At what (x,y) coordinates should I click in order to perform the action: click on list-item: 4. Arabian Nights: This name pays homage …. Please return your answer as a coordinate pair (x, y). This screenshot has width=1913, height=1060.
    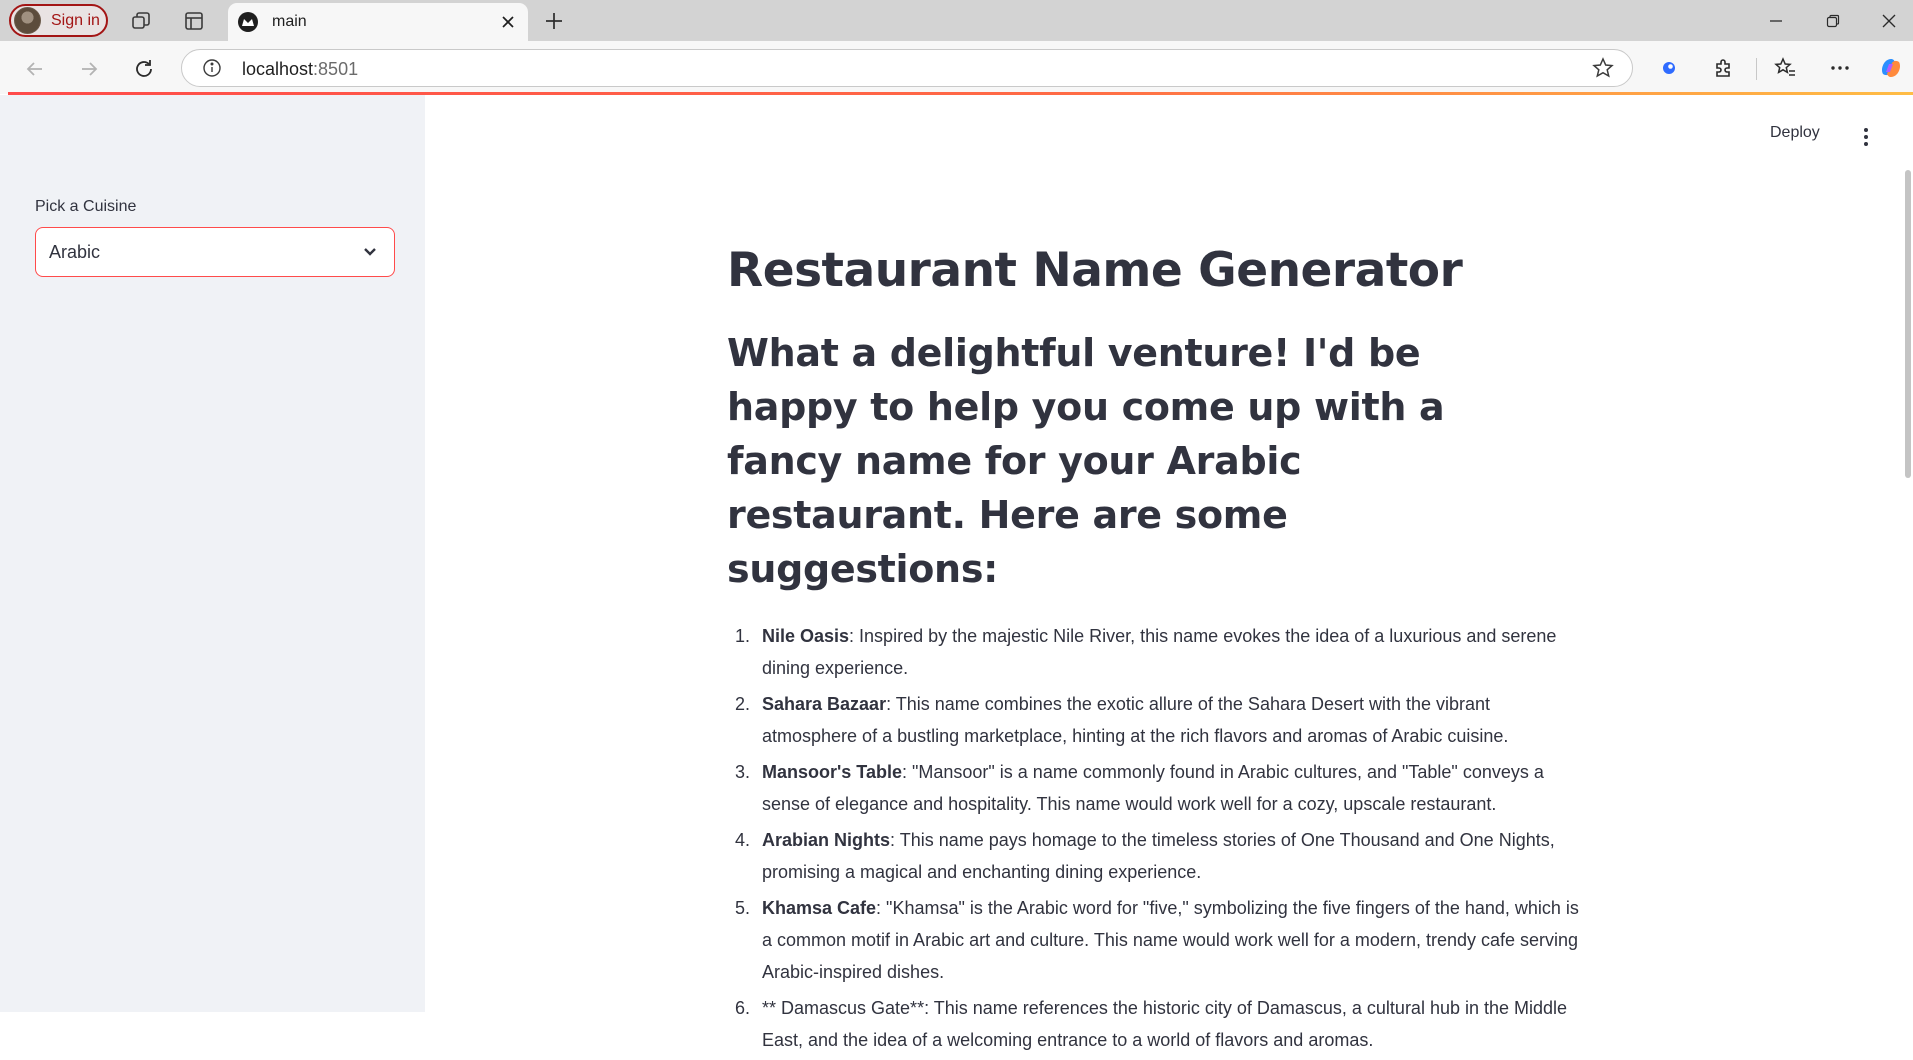
    Looking at the image, I should click on (1162, 856).